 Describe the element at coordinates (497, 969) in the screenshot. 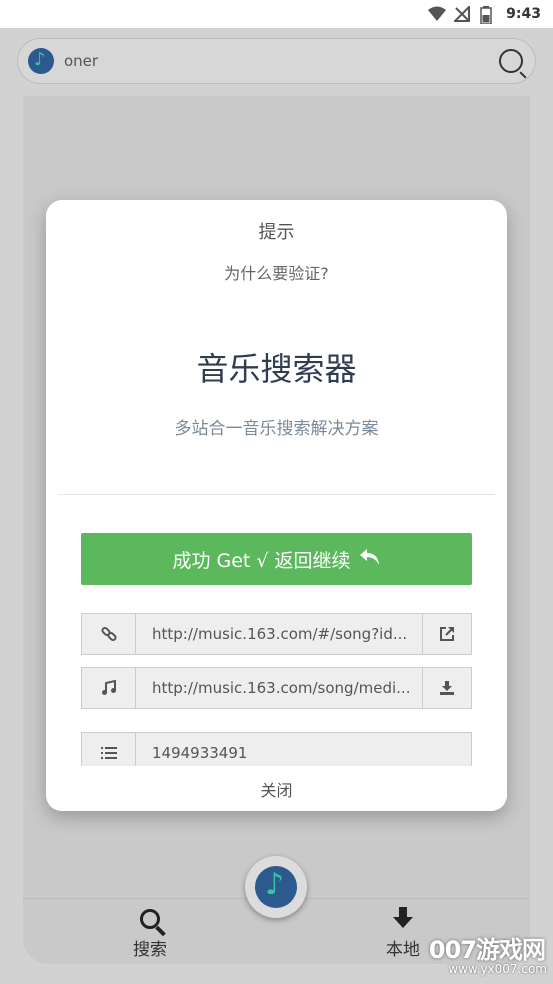

I see `watermark-url: www.yx007.com` at that location.